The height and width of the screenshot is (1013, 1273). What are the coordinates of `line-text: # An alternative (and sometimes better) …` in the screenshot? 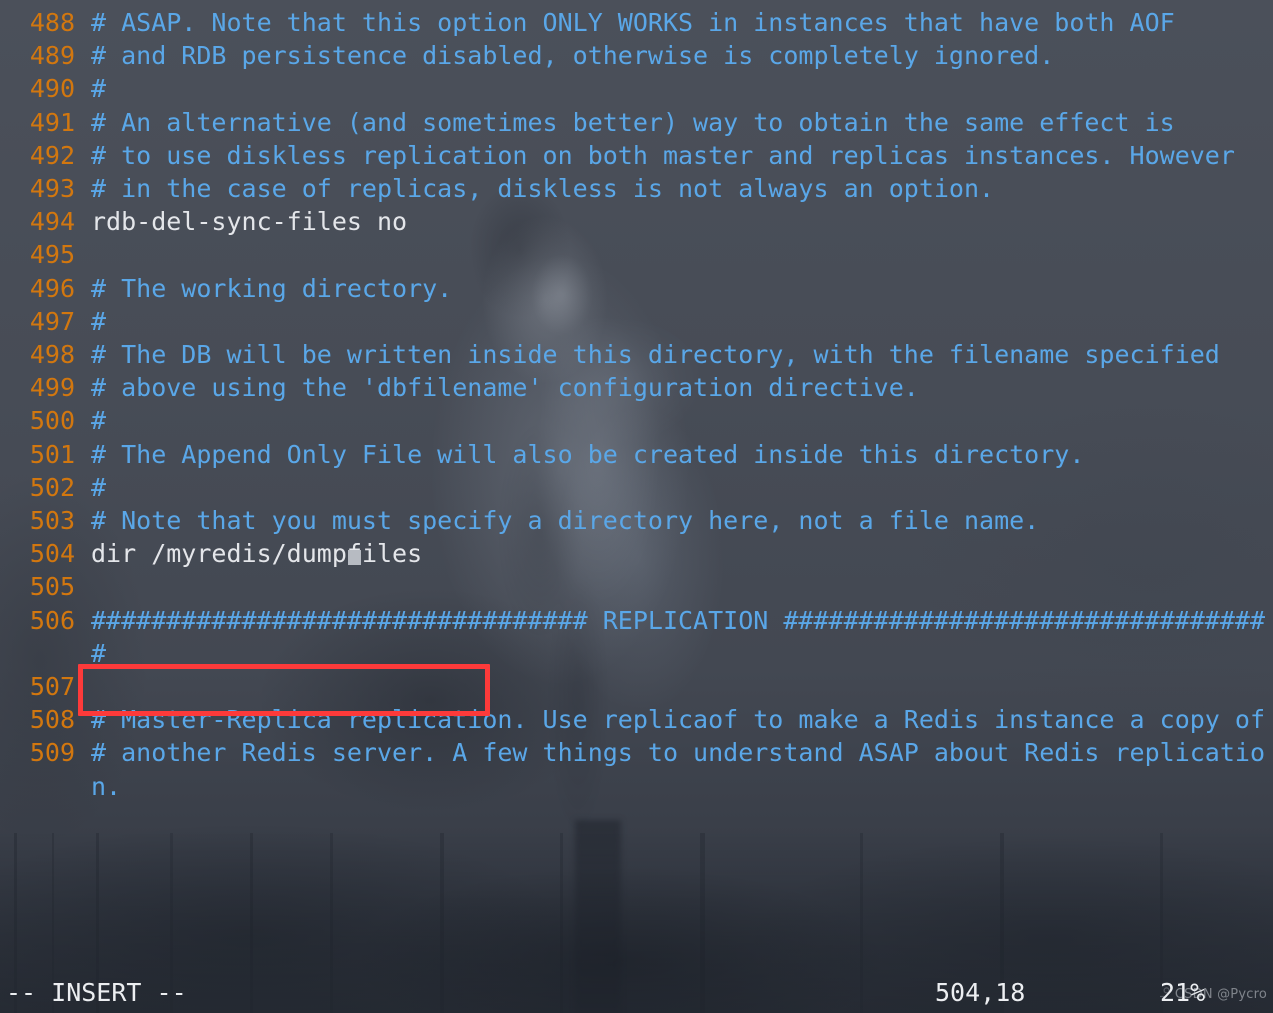 It's located at (674, 122).